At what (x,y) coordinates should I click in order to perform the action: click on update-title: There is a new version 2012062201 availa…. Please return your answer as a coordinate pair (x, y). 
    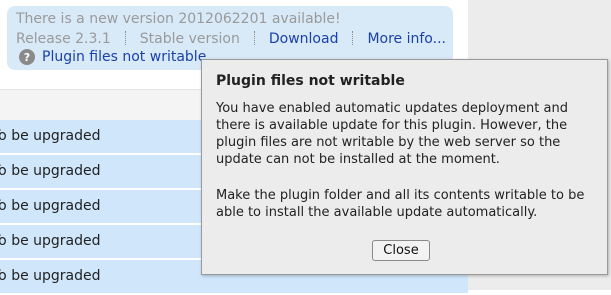
    Looking at the image, I should click on (178, 19).